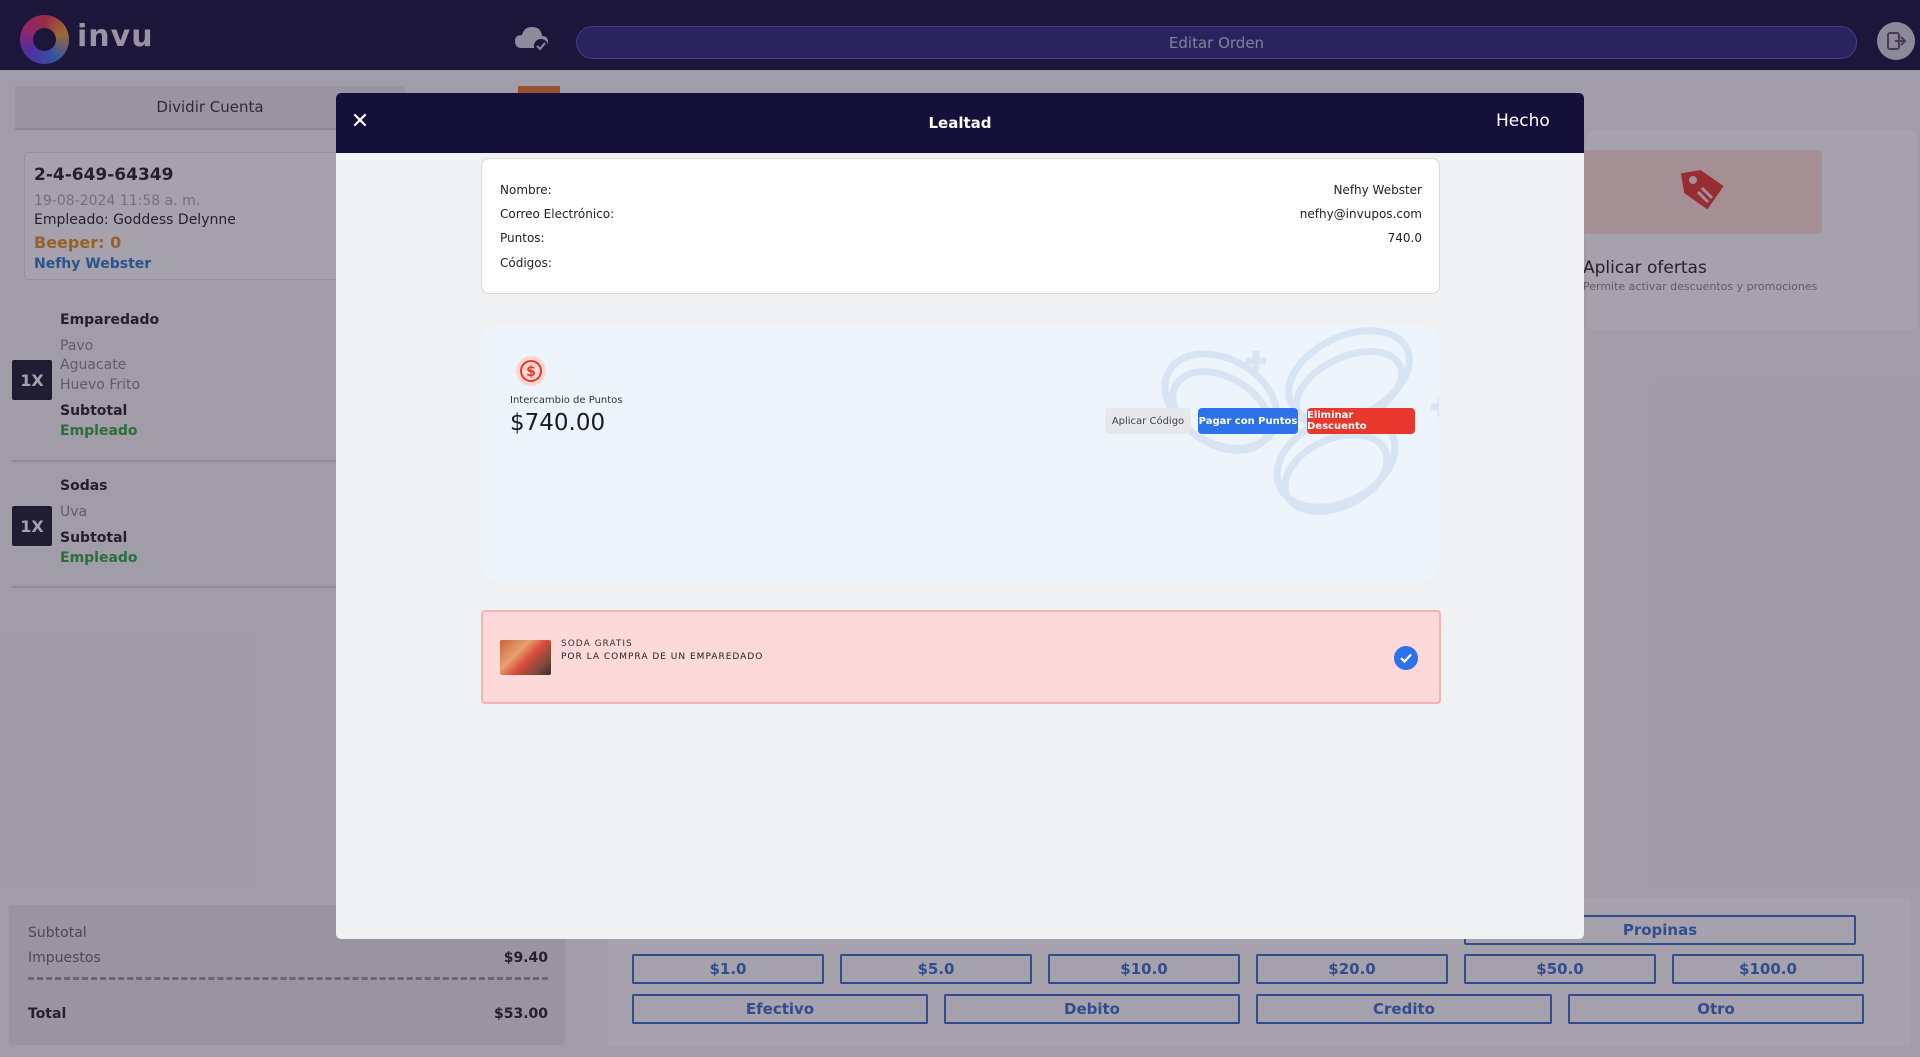  Describe the element at coordinates (566, 400) in the screenshot. I see `points-exchange-label: Intercambio de Puntos` at that location.